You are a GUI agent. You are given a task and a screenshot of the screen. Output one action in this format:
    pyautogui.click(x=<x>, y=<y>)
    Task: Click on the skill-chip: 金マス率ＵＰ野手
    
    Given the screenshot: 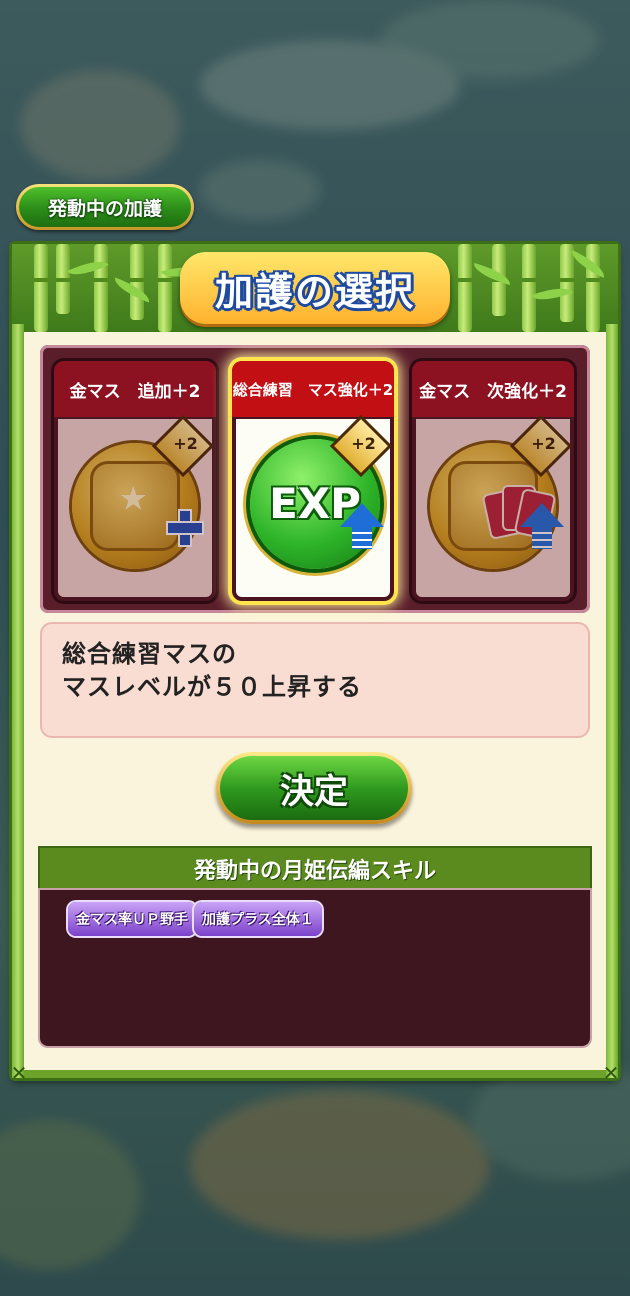 What is the action you would take?
    pyautogui.click(x=132, y=919)
    